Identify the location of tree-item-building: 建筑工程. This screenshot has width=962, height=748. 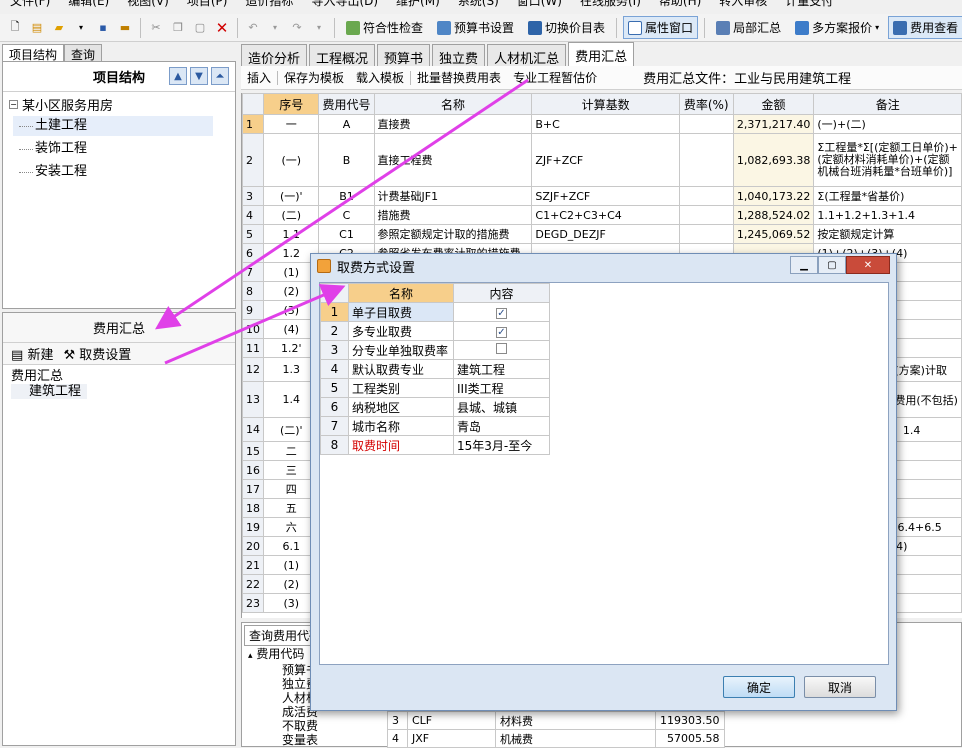
(49, 391).